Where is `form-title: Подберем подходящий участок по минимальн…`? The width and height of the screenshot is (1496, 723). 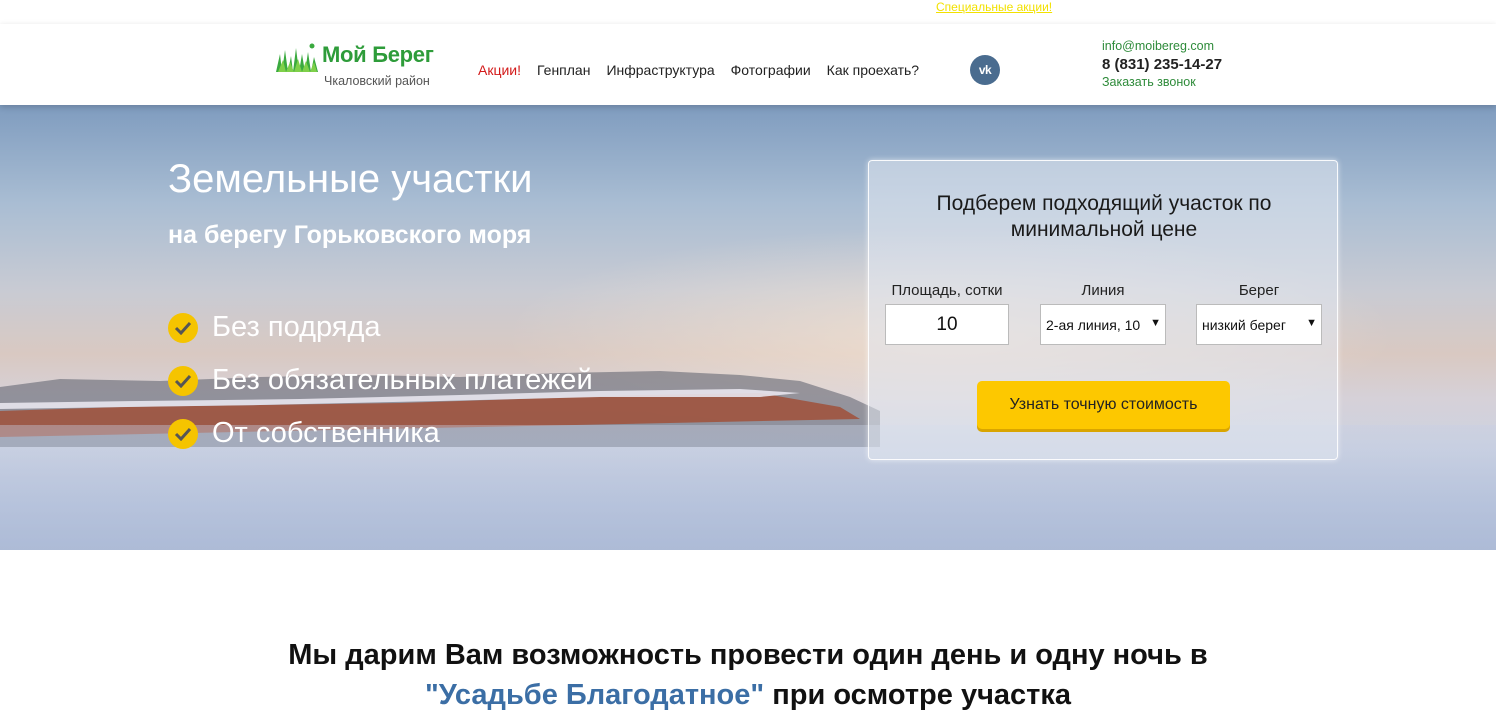 form-title: Подберем подходящий участок по минимальн… is located at coordinates (1104, 216).